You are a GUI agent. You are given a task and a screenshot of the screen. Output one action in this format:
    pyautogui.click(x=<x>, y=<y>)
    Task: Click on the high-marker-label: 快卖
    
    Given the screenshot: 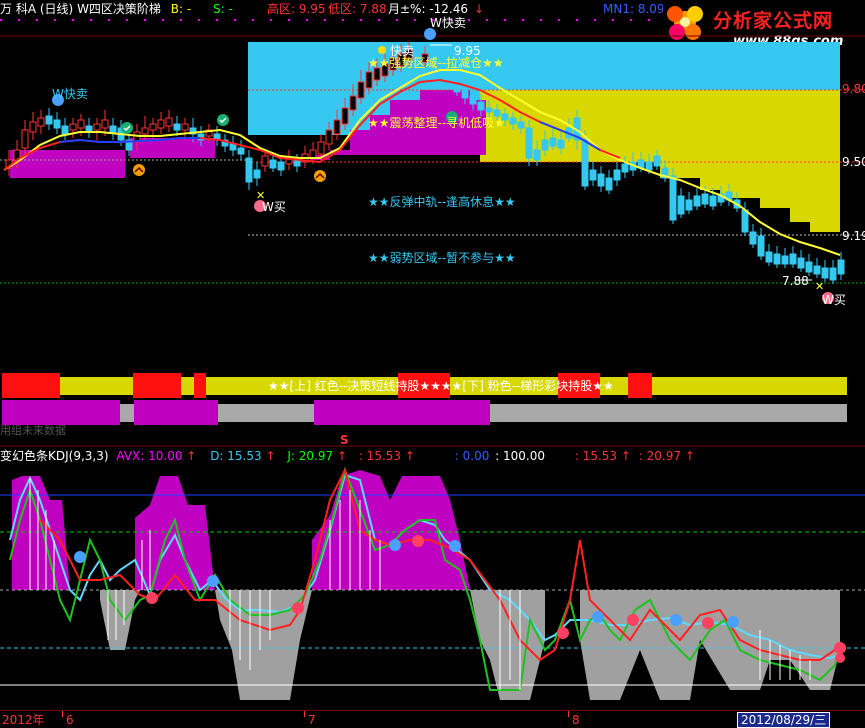 What is the action you would take?
    pyautogui.click(x=402, y=51)
    